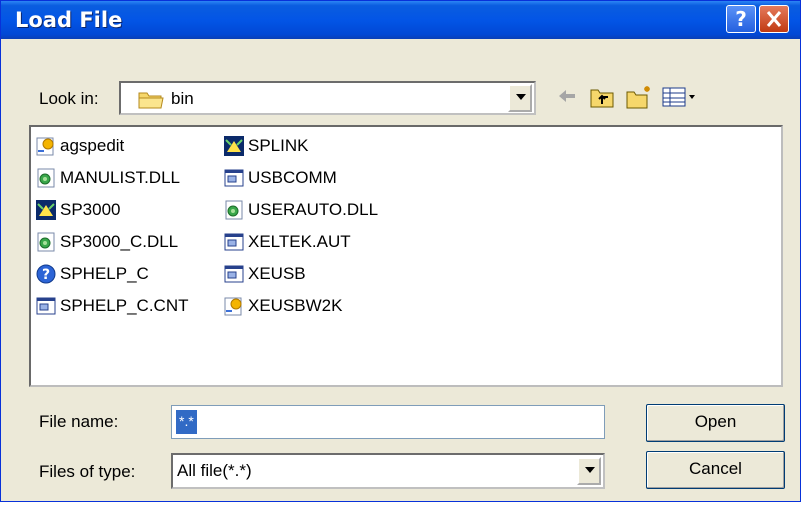  I want to click on title-bar: Load File ?, so click(400, 20).